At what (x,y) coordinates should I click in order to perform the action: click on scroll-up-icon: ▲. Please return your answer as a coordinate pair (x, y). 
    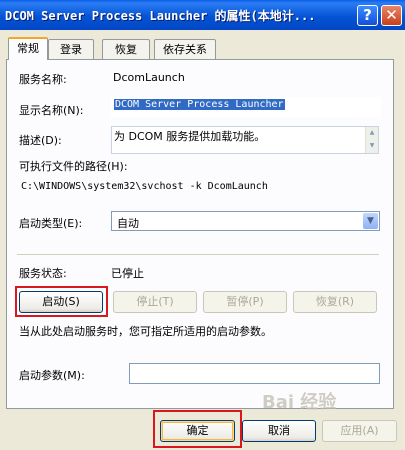
    Looking at the image, I should click on (372, 133).